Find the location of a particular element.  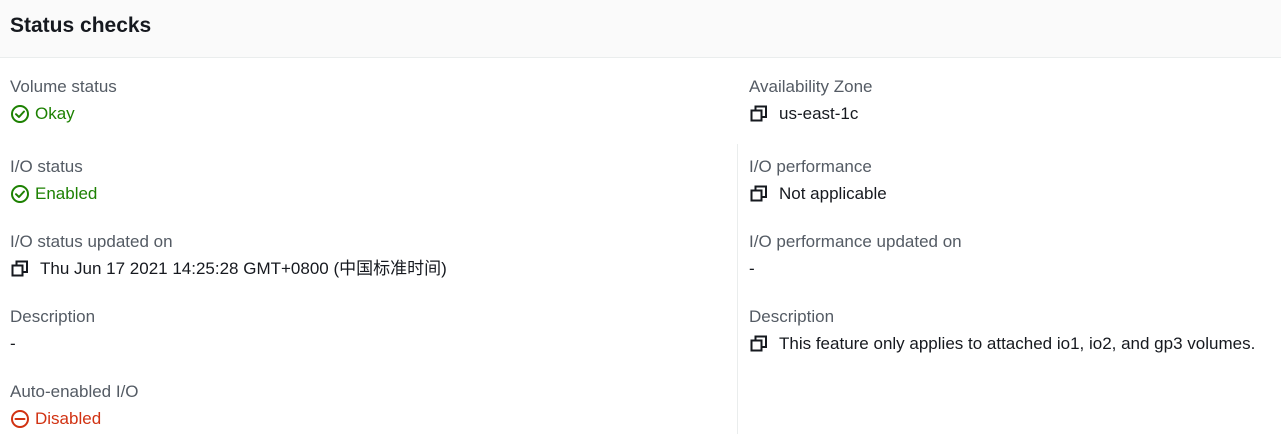

io-performance-updated-value: - is located at coordinates (1015, 269).